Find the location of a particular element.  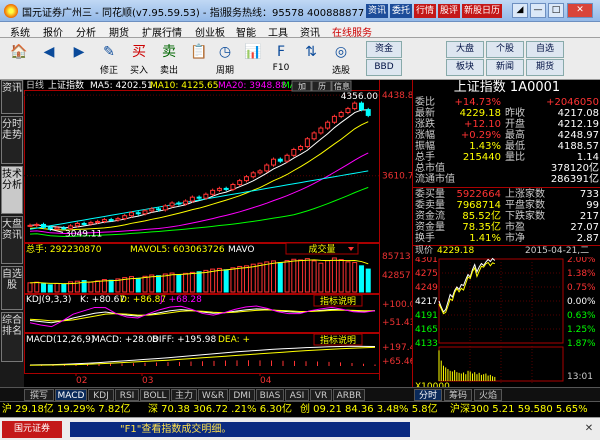

indicator-tab-2: KDJ is located at coordinates (101, 395).